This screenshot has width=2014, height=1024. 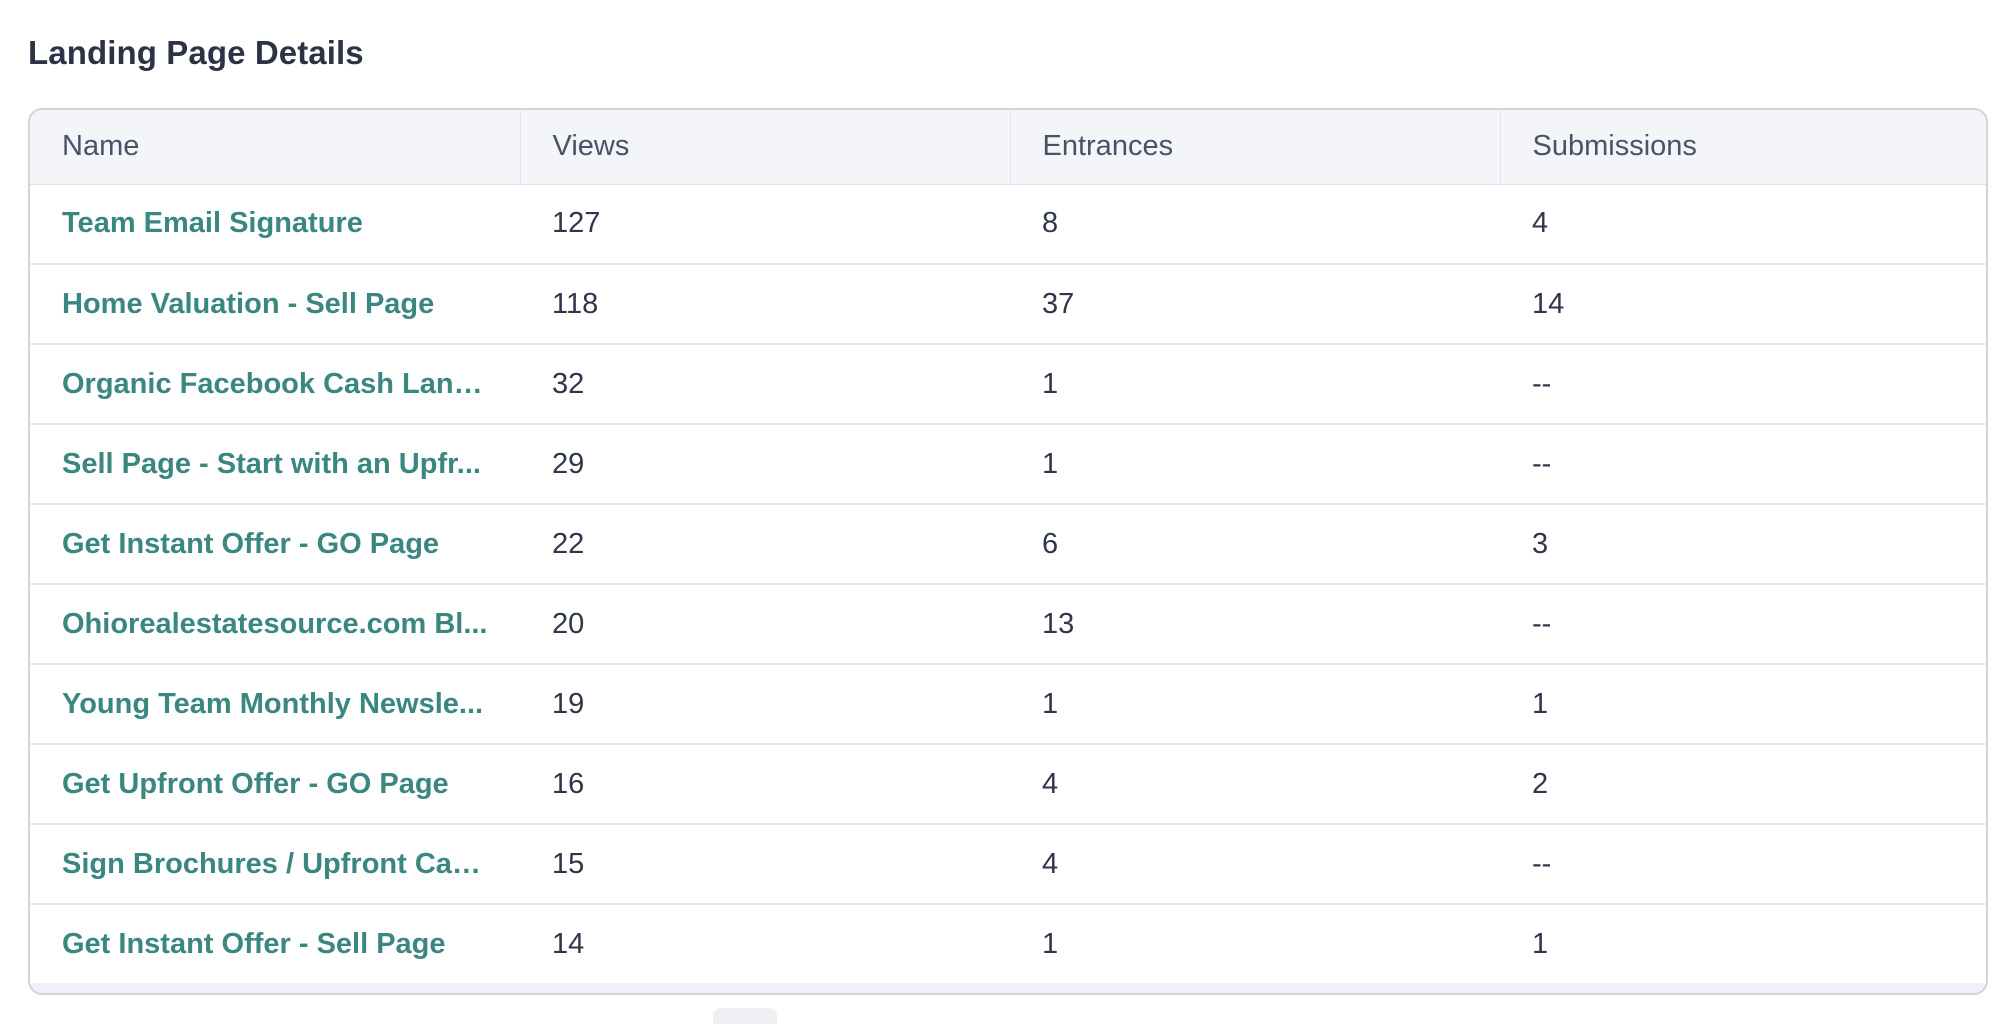 What do you see at coordinates (568, 543) in the screenshot?
I see `views-cell: 22` at bounding box center [568, 543].